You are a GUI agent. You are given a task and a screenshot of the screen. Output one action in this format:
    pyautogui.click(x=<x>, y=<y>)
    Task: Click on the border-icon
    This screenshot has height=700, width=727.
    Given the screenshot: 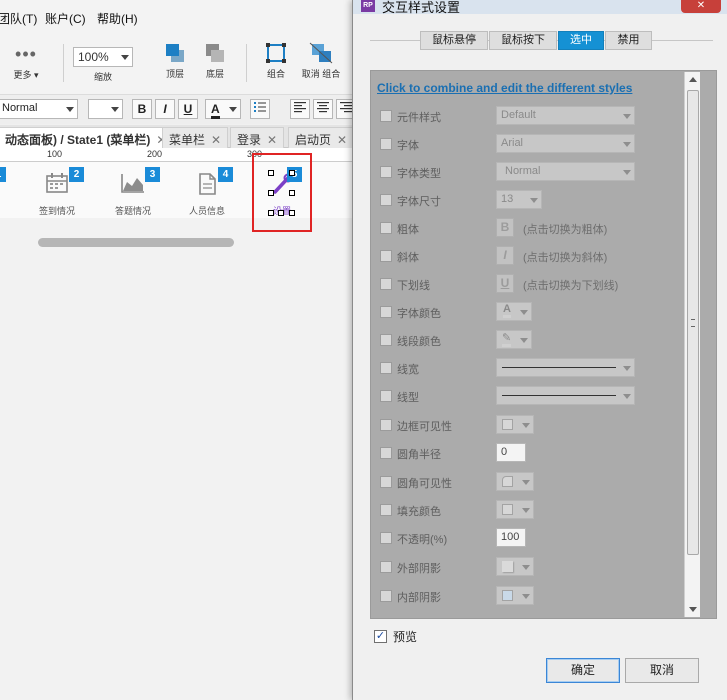 What is the action you would take?
    pyautogui.click(x=507, y=424)
    